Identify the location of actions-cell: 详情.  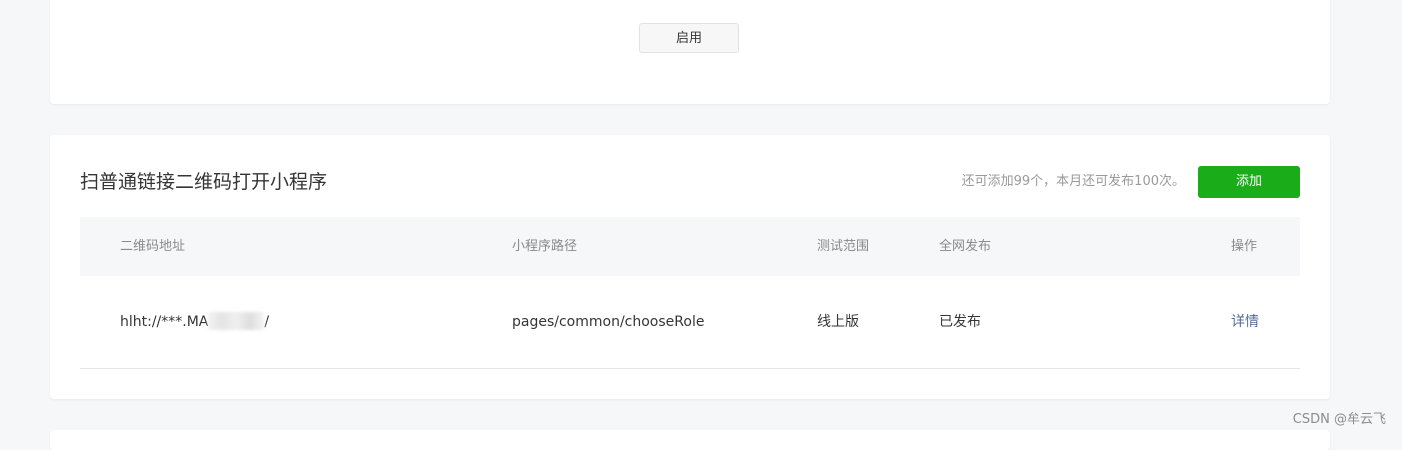
(1245, 322).